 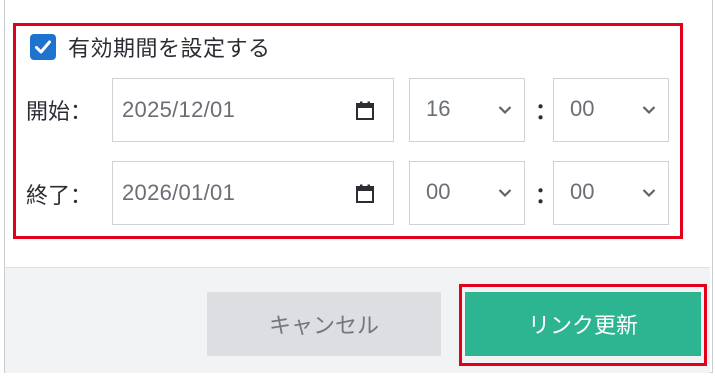 I want to click on end-label-group: 終了：, so click(x=59, y=194).